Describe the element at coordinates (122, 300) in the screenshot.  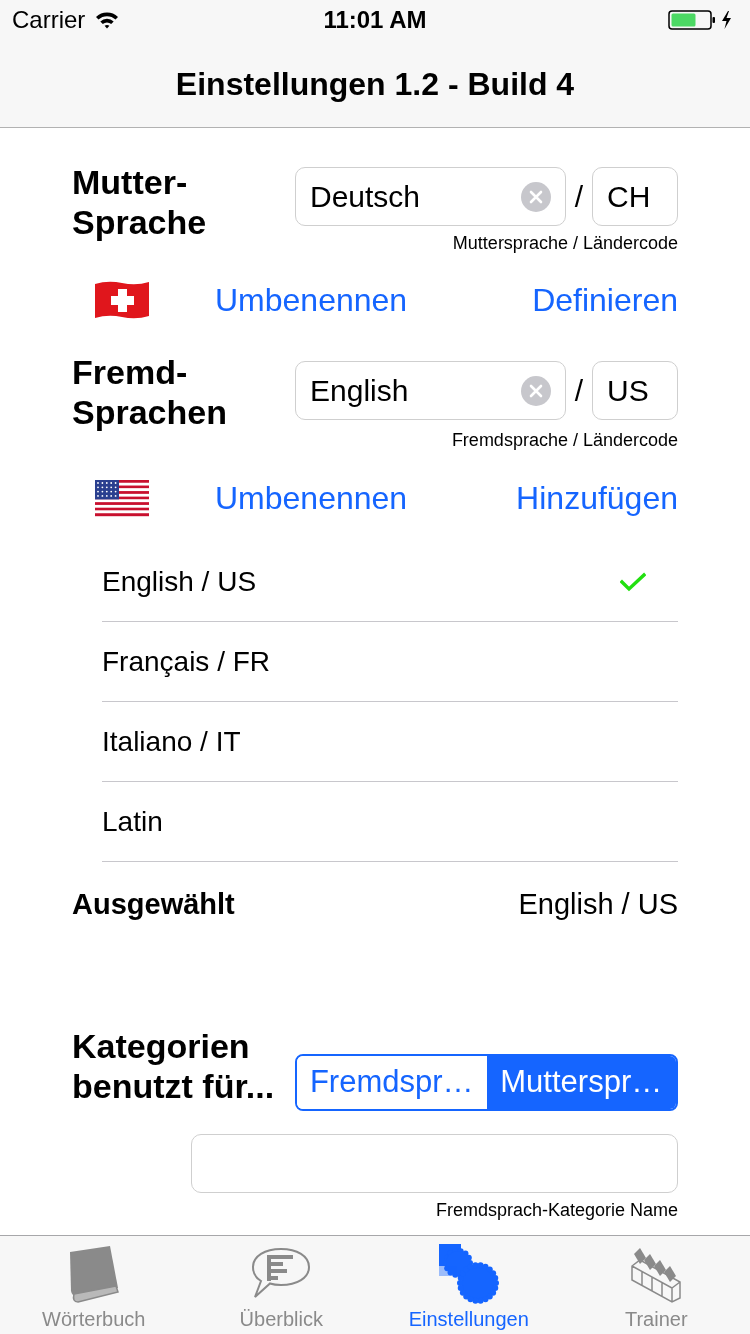
I see `swiss-flag-icon` at that location.